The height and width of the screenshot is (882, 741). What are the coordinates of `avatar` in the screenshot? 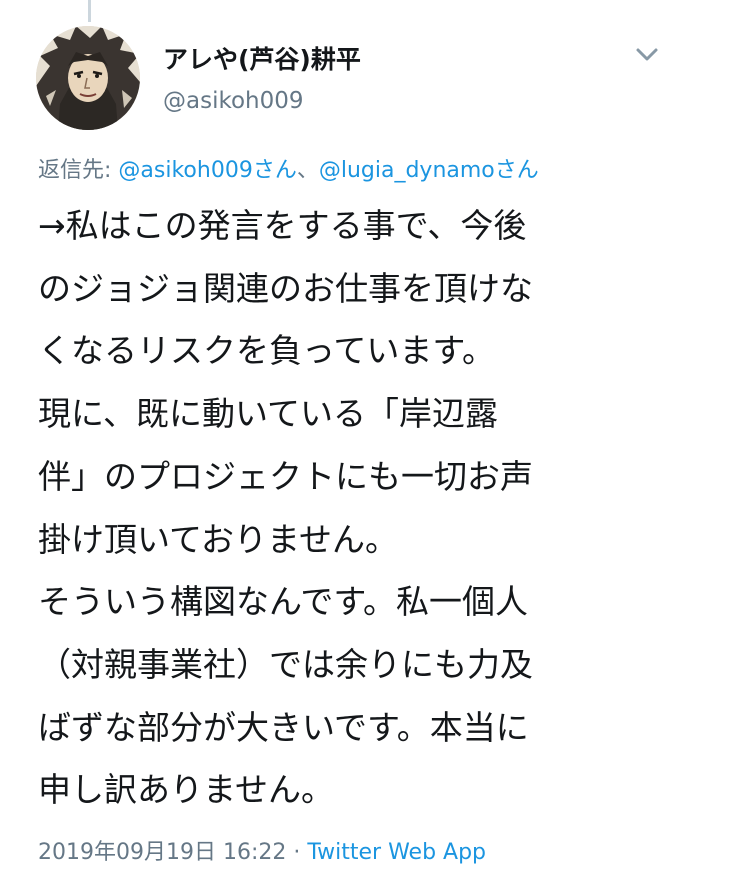 It's located at (88, 78).